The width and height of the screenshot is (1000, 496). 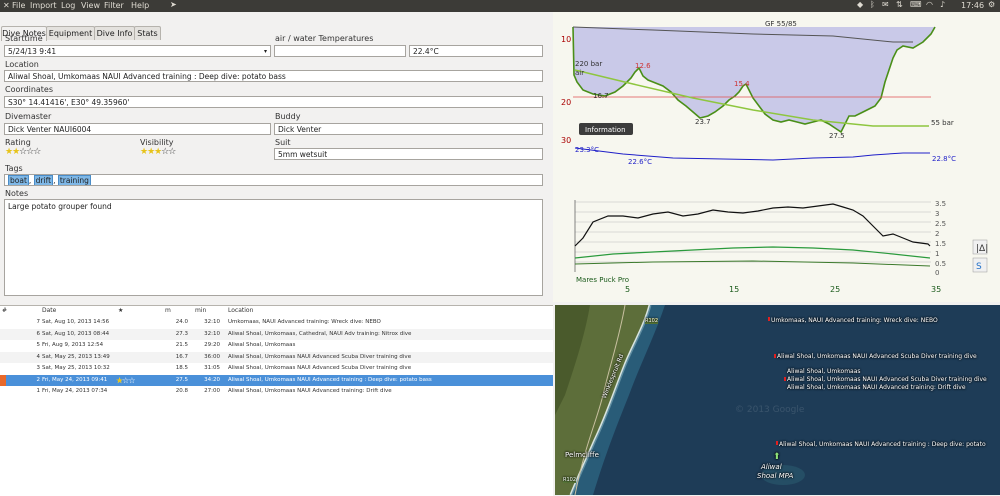 What do you see at coordinates (273, 180) in the screenshot?
I see `tags-field: boat, drift, training` at bounding box center [273, 180].